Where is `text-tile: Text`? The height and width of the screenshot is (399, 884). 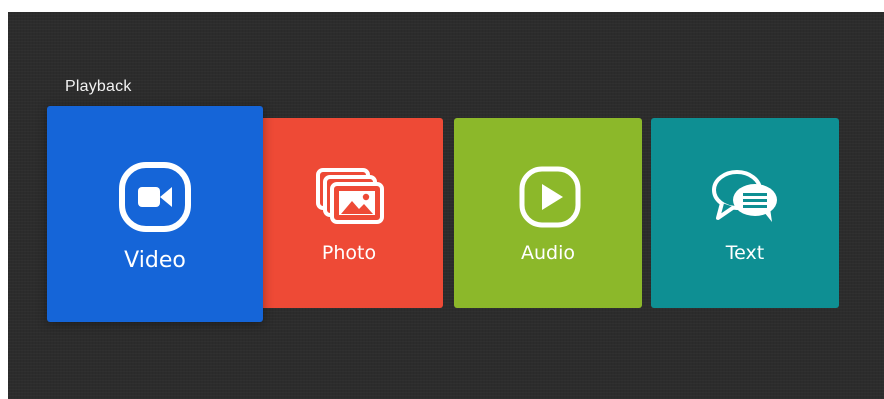
text-tile: Text is located at coordinates (745, 213).